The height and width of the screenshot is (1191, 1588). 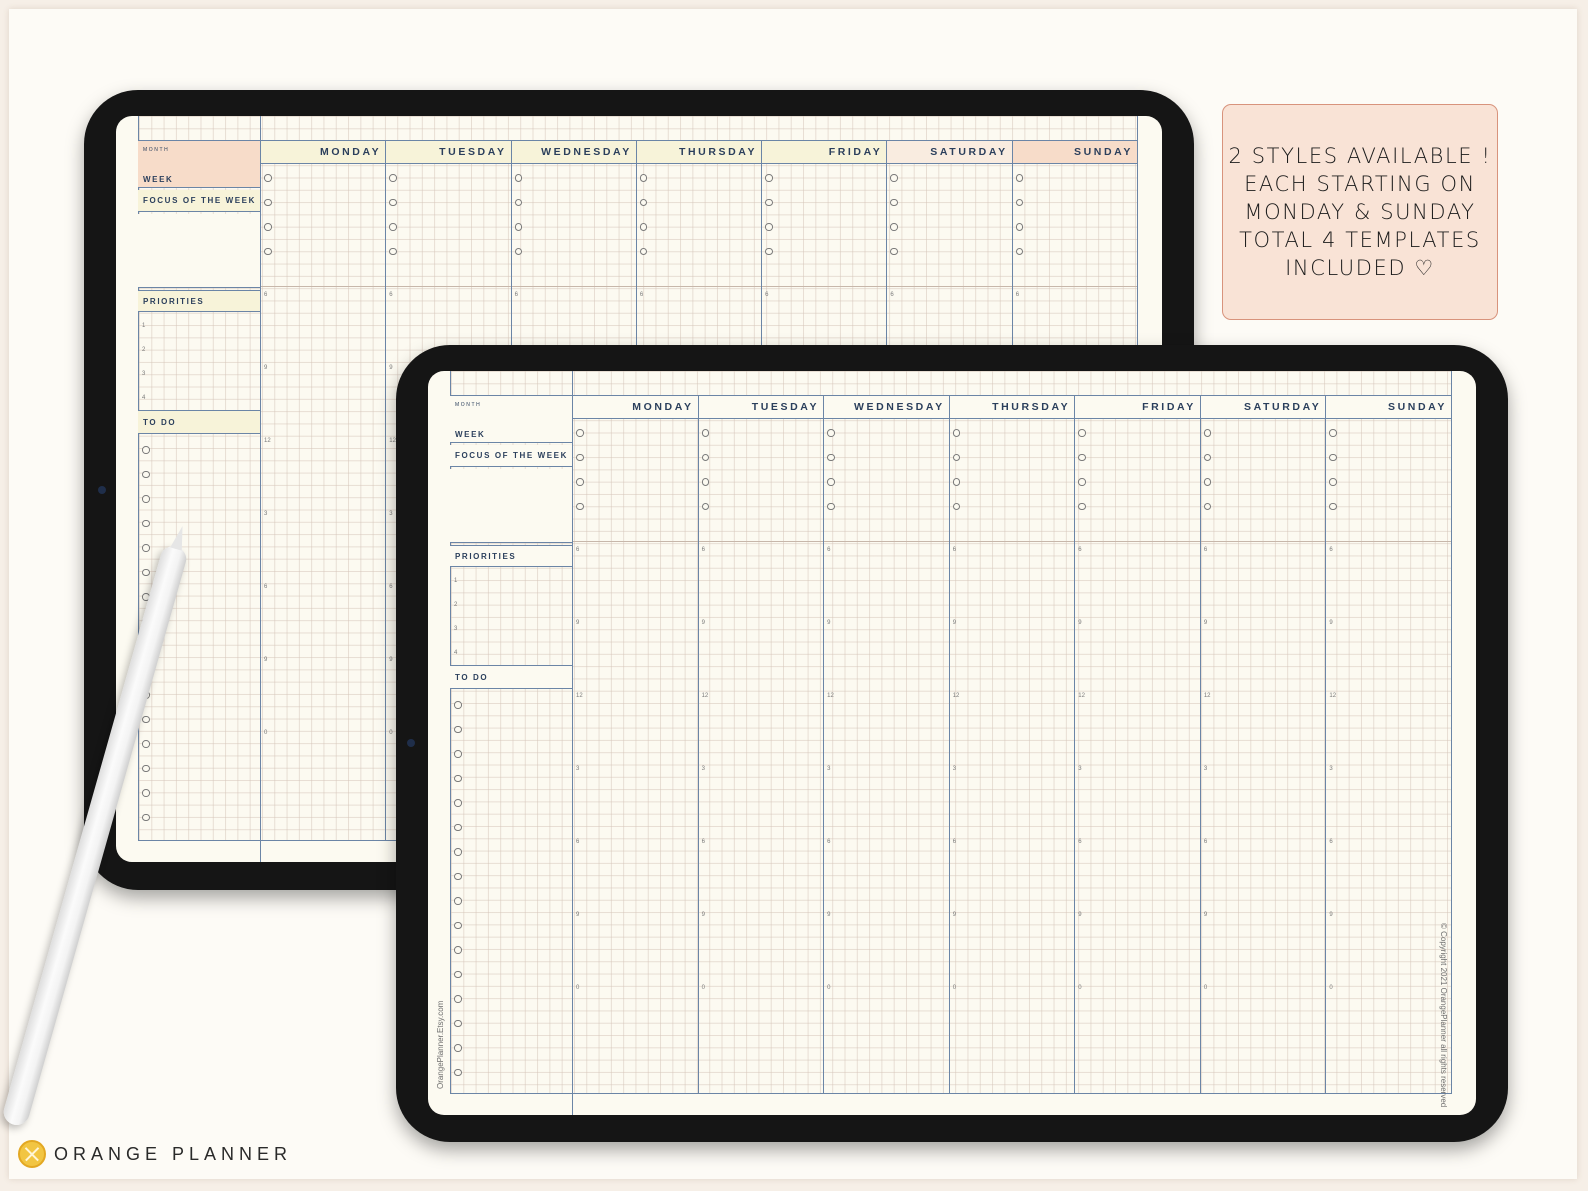 I want to click on camera-dot, so click(x=411, y=743).